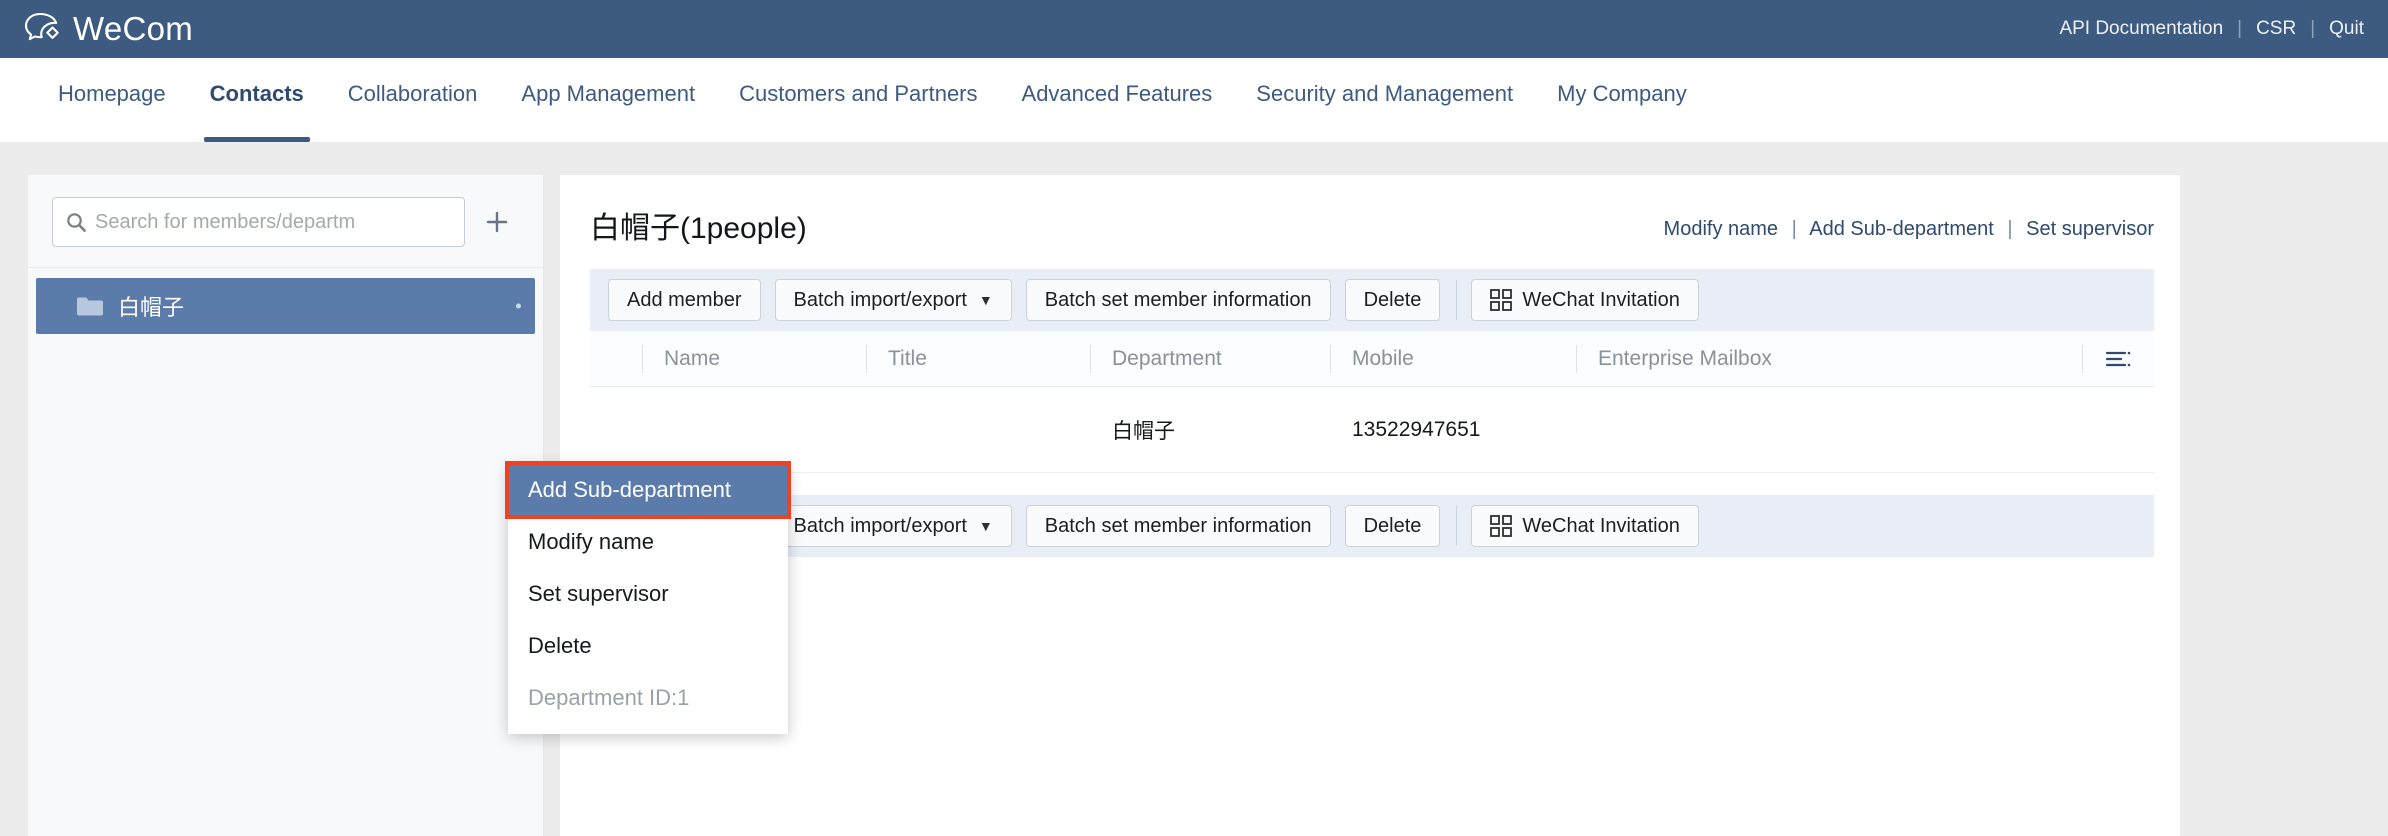  Describe the element at coordinates (1601, 299) in the screenshot. I see `wechat-invitation-label: WeChat Invitation` at that location.